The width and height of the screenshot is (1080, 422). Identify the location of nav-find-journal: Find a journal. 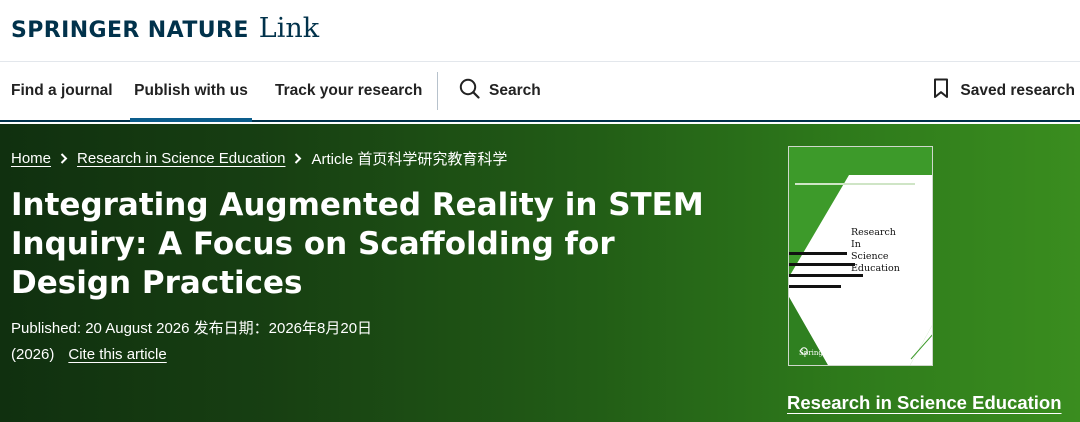
(62, 91).